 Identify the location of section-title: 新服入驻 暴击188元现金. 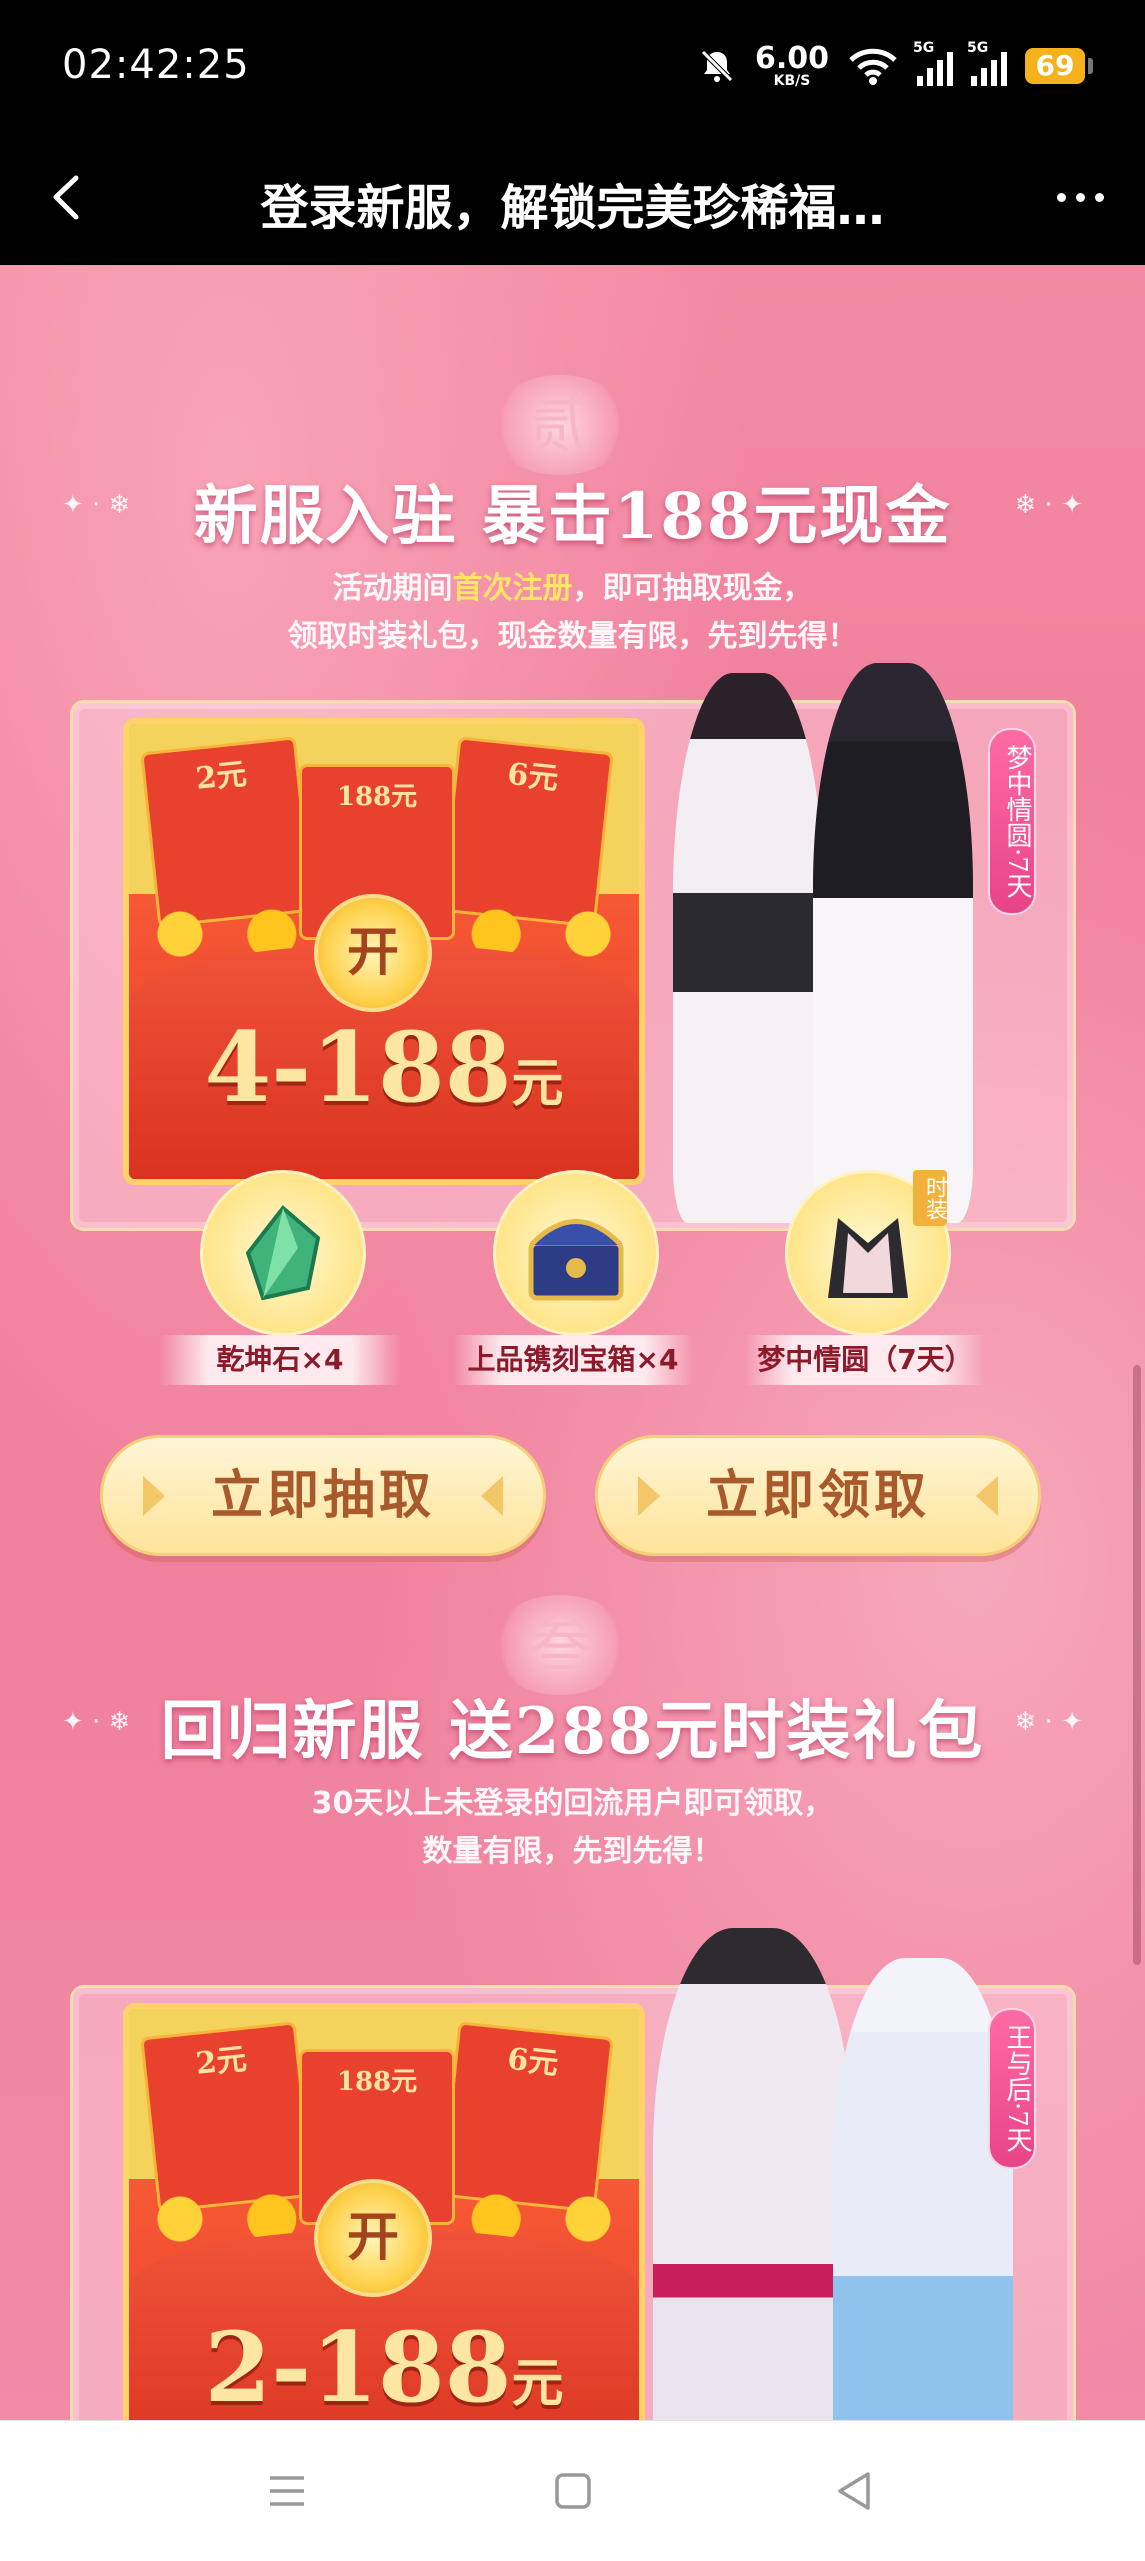
(572, 516).